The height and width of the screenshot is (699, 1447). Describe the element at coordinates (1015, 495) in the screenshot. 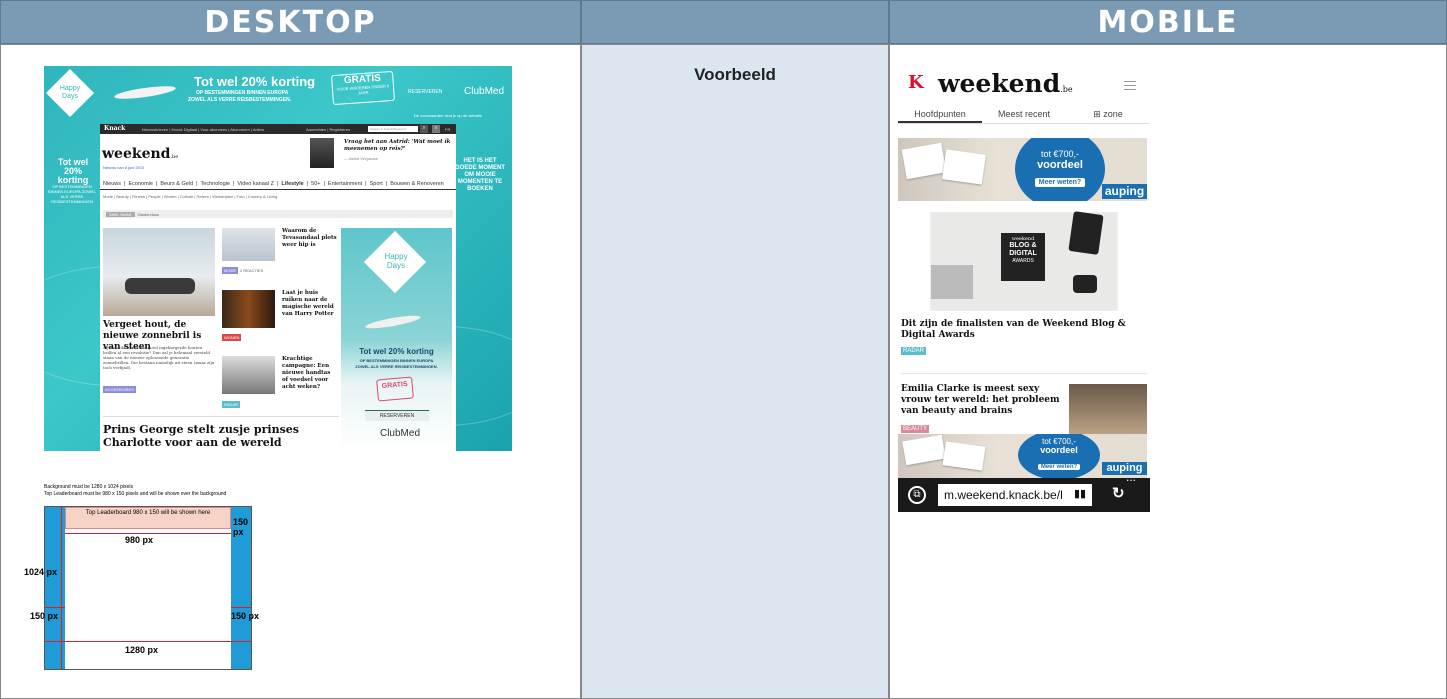

I see `url-field: m.weekend.knack.be/l` at that location.